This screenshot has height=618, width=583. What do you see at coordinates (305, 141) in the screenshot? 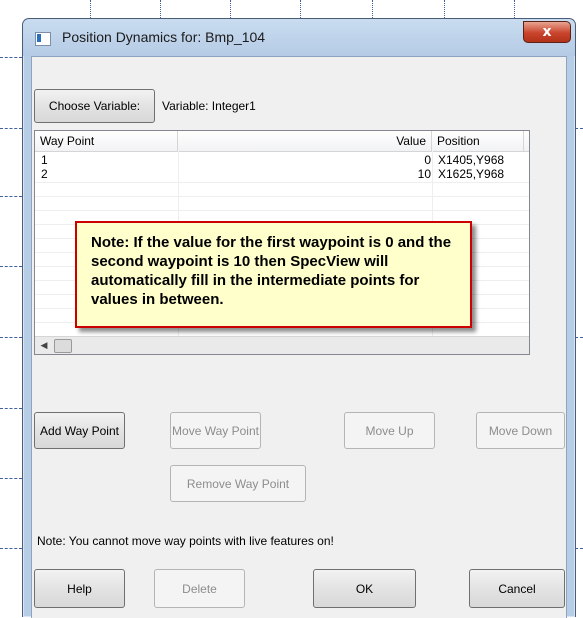
I see `column-header-value: Value` at bounding box center [305, 141].